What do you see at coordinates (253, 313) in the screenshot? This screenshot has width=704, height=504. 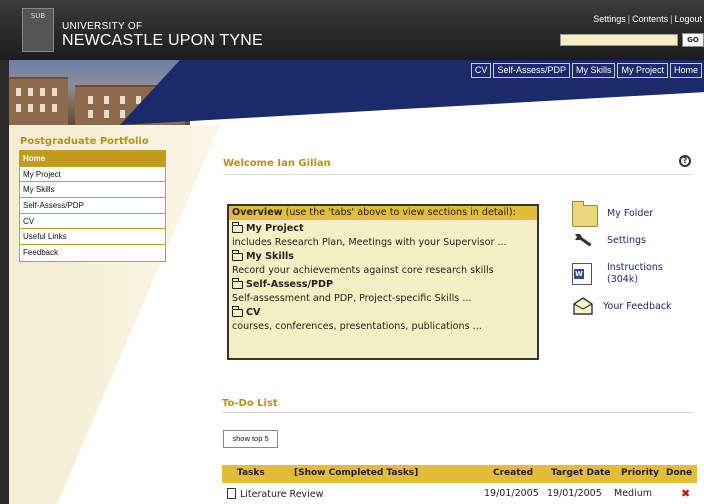 I see `overview-cv-link: CV` at bounding box center [253, 313].